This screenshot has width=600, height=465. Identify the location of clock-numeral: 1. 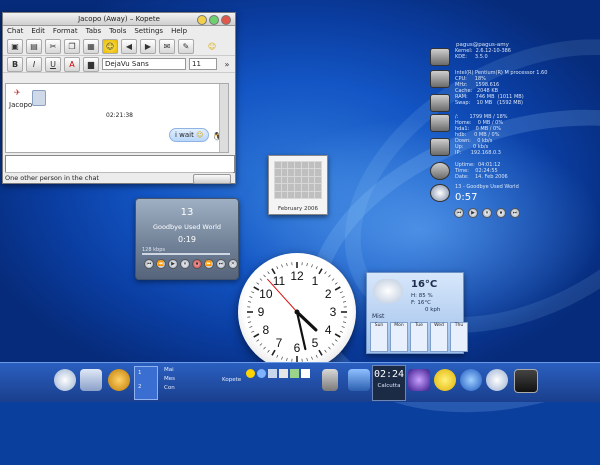
(315, 281).